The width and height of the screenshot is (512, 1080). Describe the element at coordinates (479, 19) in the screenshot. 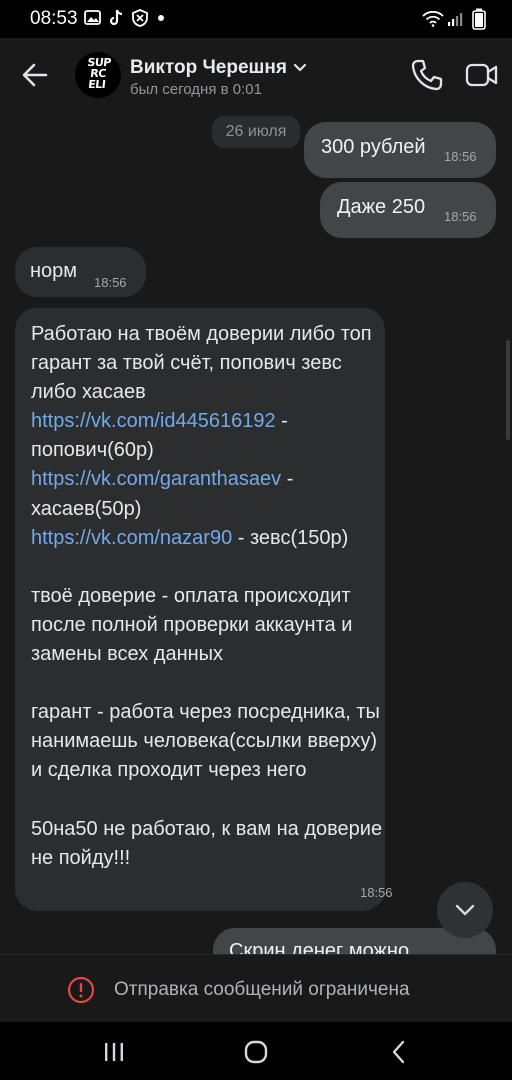

I see `battery-icon` at that location.